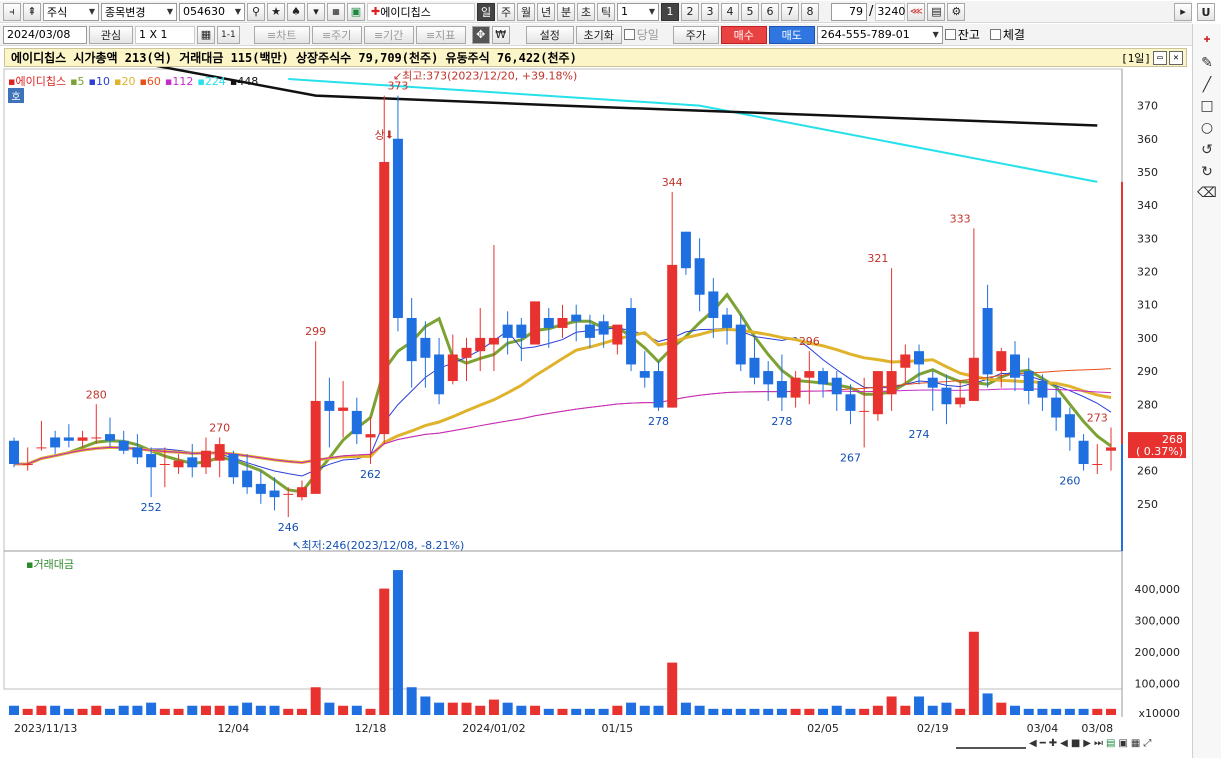 This screenshot has width=1221, height=758. Describe the element at coordinates (276, 11) in the screenshot. I see `star-icon: ★` at that location.